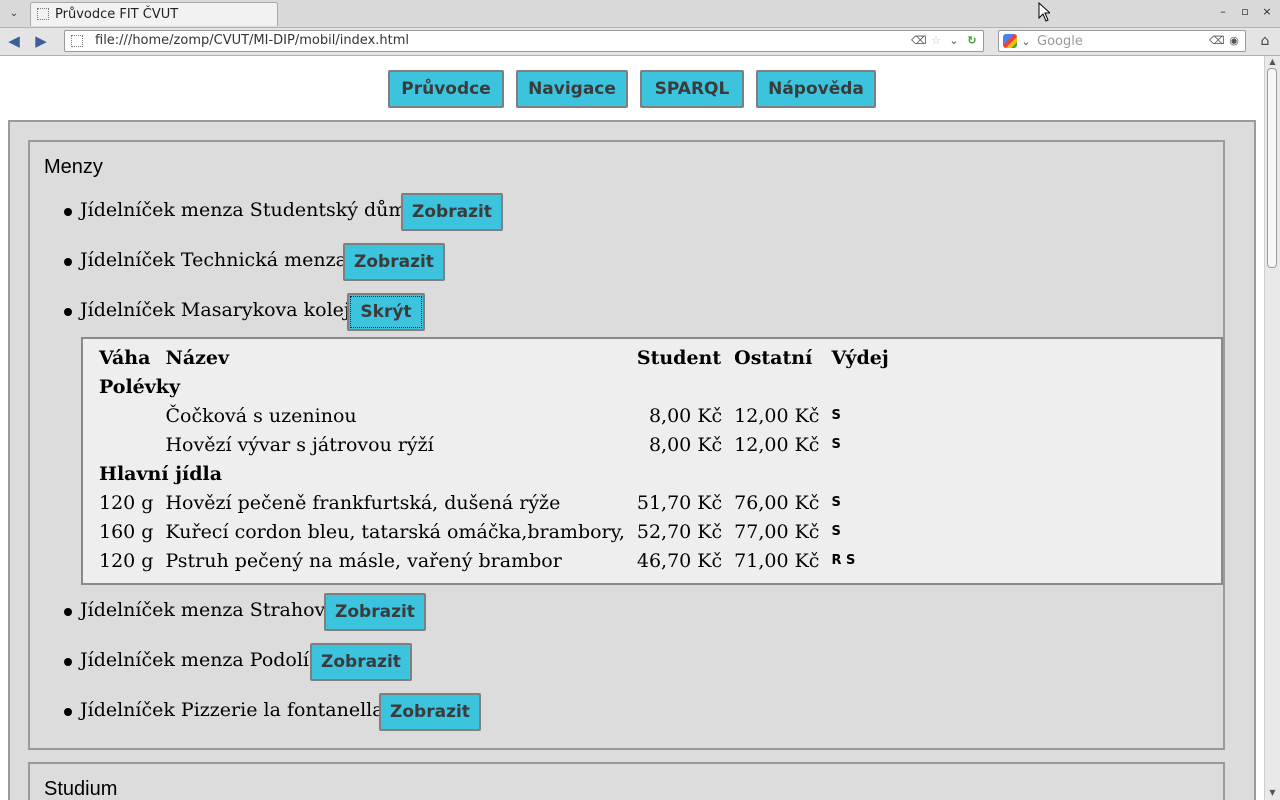 This screenshot has width=1280, height=800. I want to click on vertical-scrollbar: ▲ ▼, so click(1272, 428).